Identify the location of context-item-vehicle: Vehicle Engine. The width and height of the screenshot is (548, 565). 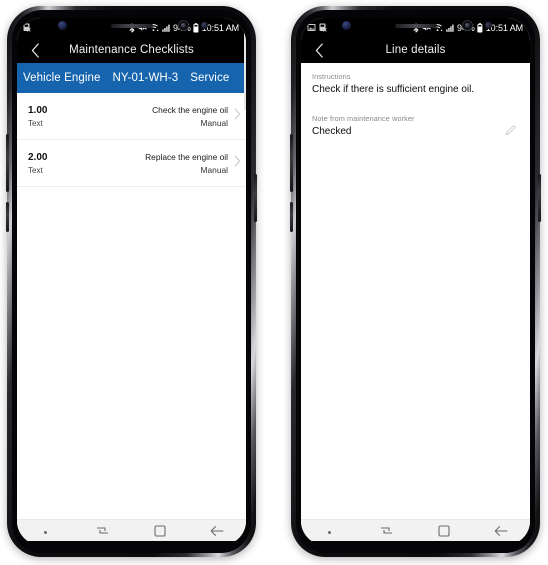
(62, 78).